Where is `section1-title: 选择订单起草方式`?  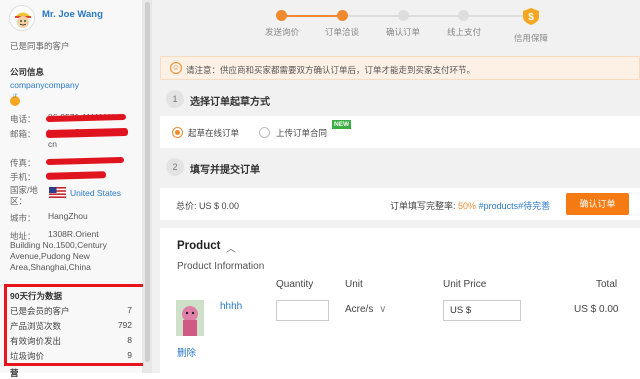
section1-title: 选择订单起草方式 is located at coordinates (230, 102).